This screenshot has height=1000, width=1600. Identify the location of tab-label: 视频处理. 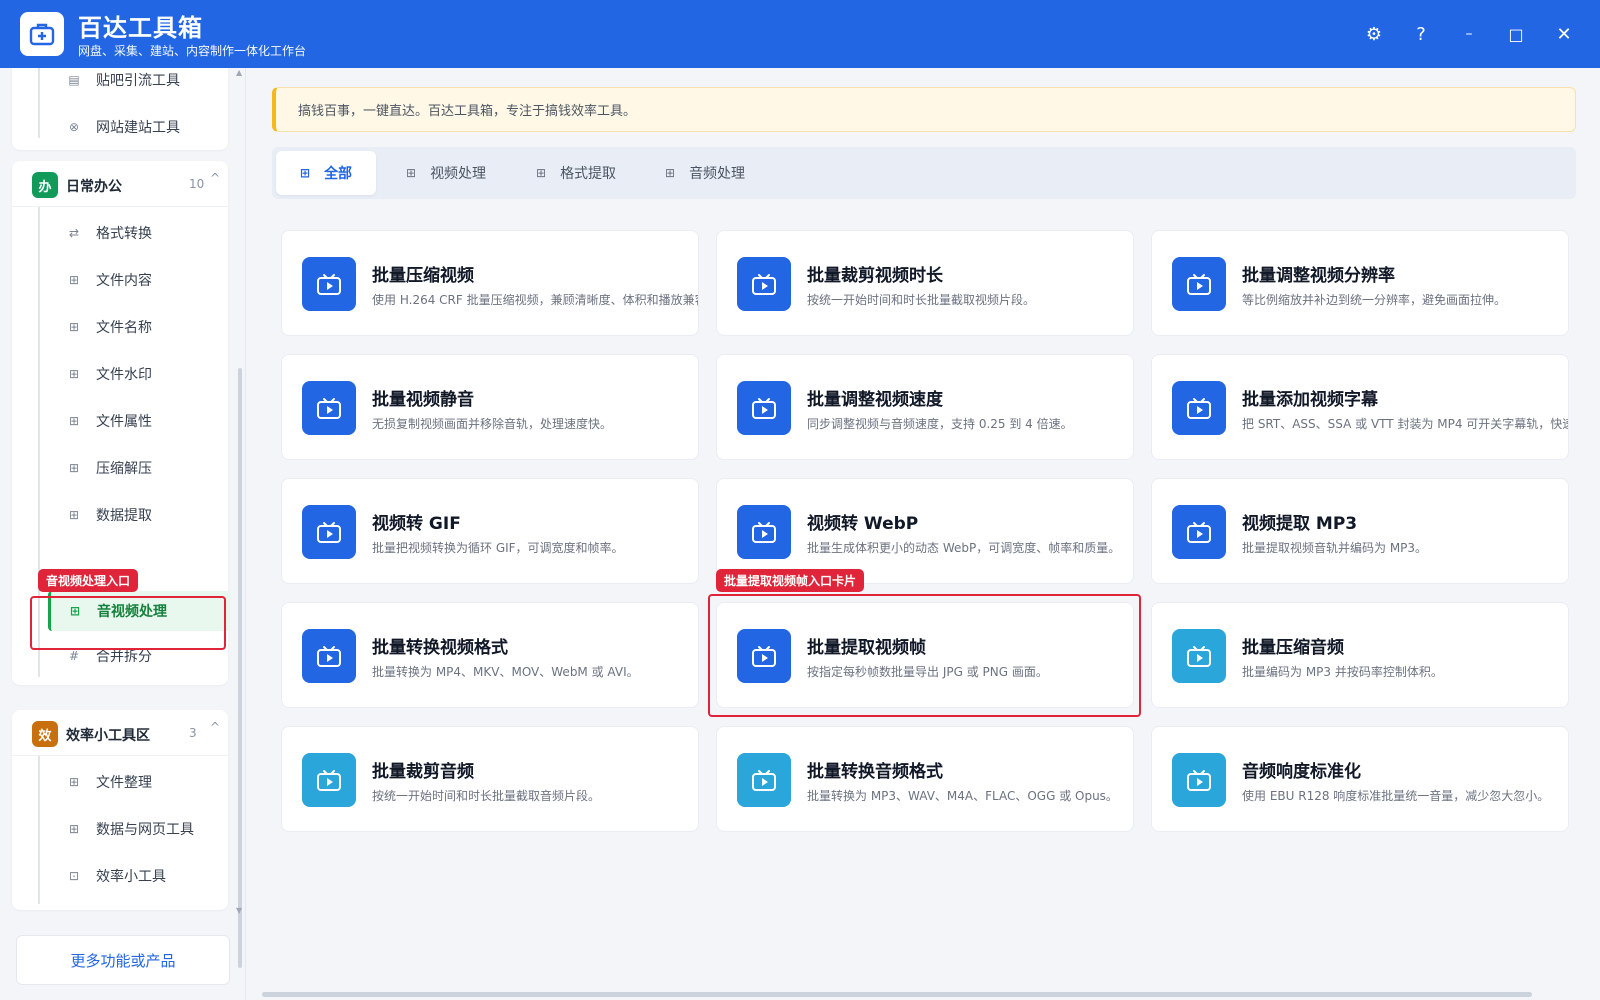
(458, 174).